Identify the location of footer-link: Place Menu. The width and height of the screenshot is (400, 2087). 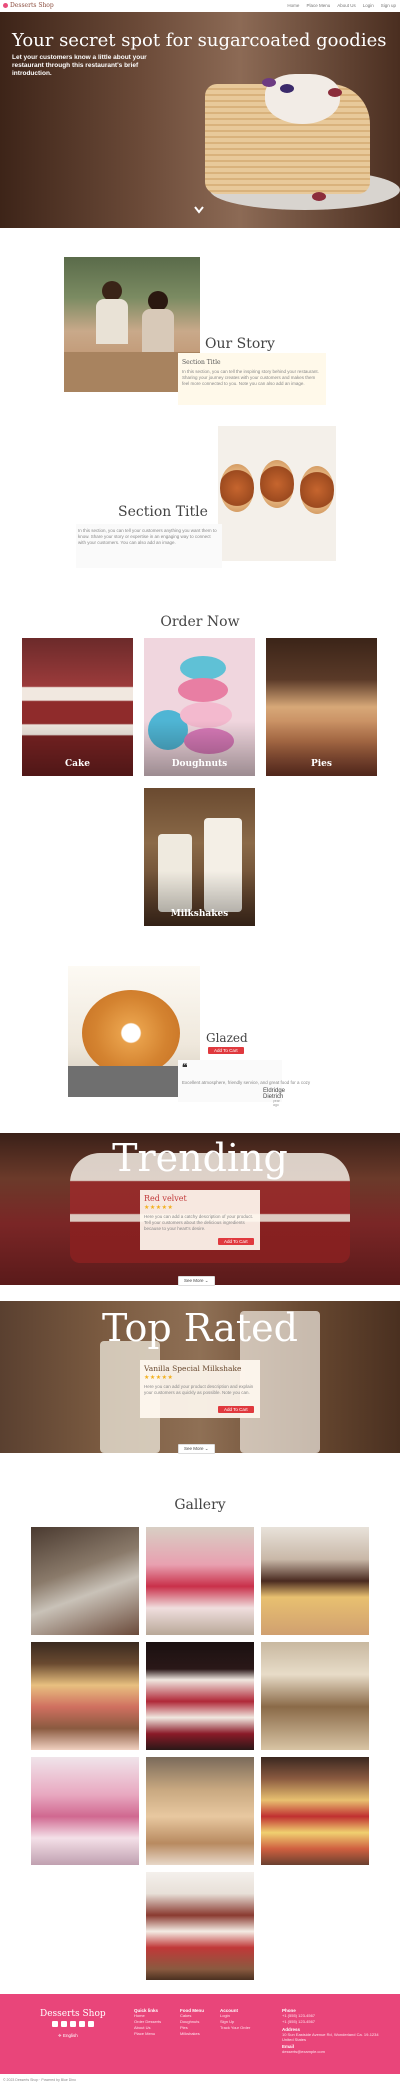
(147, 2034).